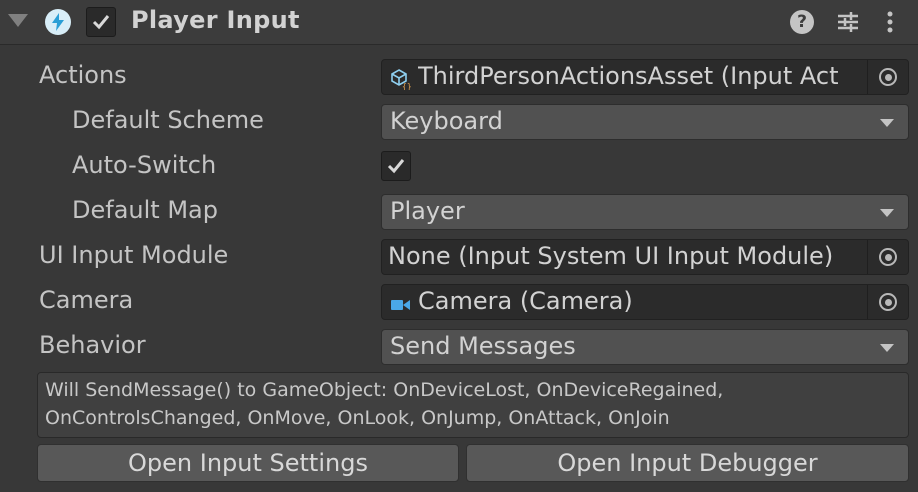 This screenshot has width=918, height=492. I want to click on behavior-value: Send Messages, so click(483, 346).